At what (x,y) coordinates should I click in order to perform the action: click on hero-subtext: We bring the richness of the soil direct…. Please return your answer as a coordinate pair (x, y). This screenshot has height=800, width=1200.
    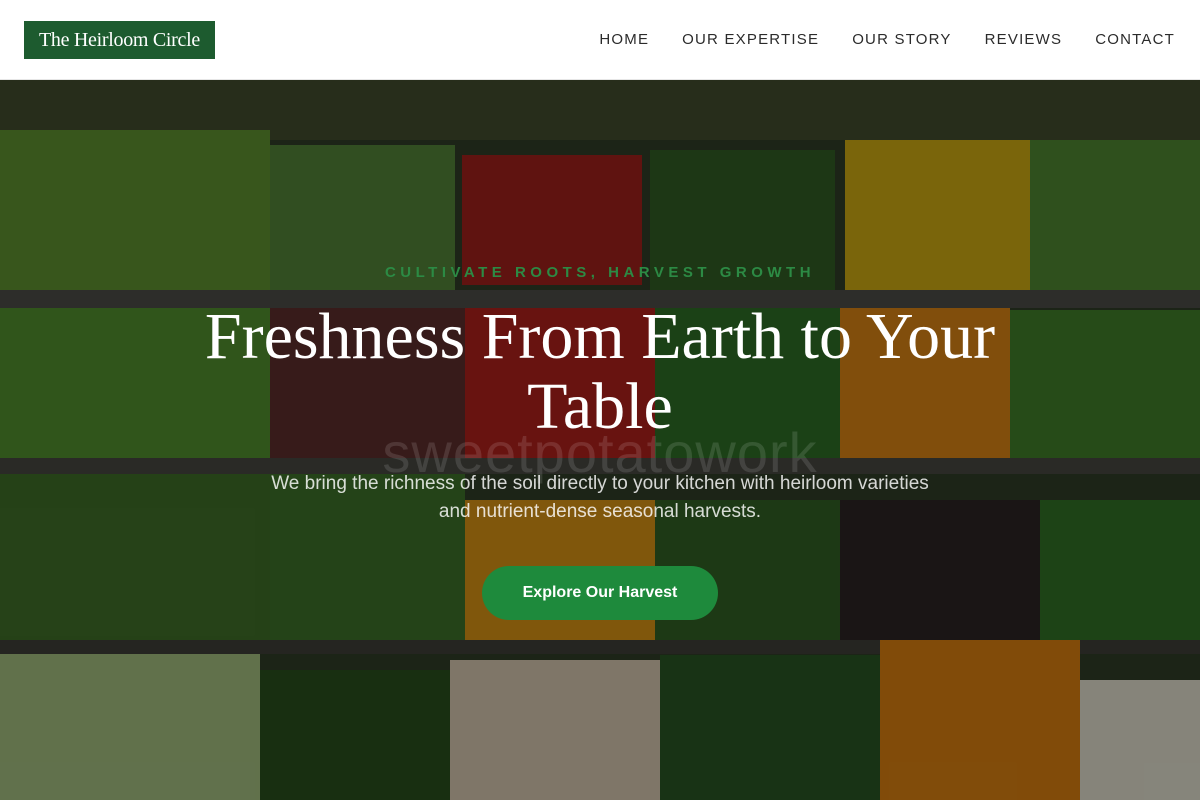
    Looking at the image, I should click on (600, 497).